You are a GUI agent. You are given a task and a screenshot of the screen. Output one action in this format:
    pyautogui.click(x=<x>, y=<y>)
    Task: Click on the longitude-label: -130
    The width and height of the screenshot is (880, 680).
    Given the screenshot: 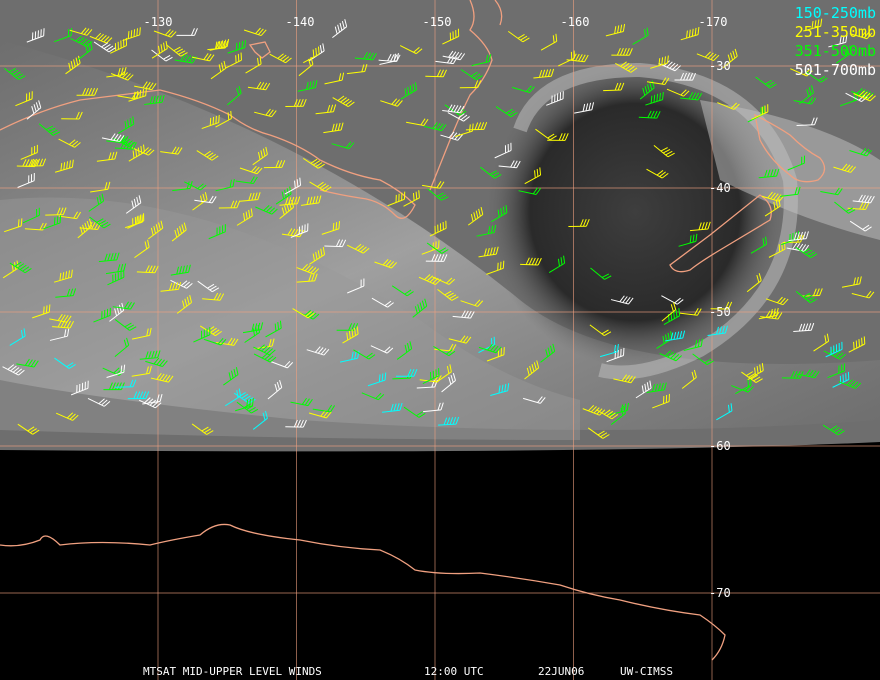 What is the action you would take?
    pyautogui.click(x=158, y=22)
    